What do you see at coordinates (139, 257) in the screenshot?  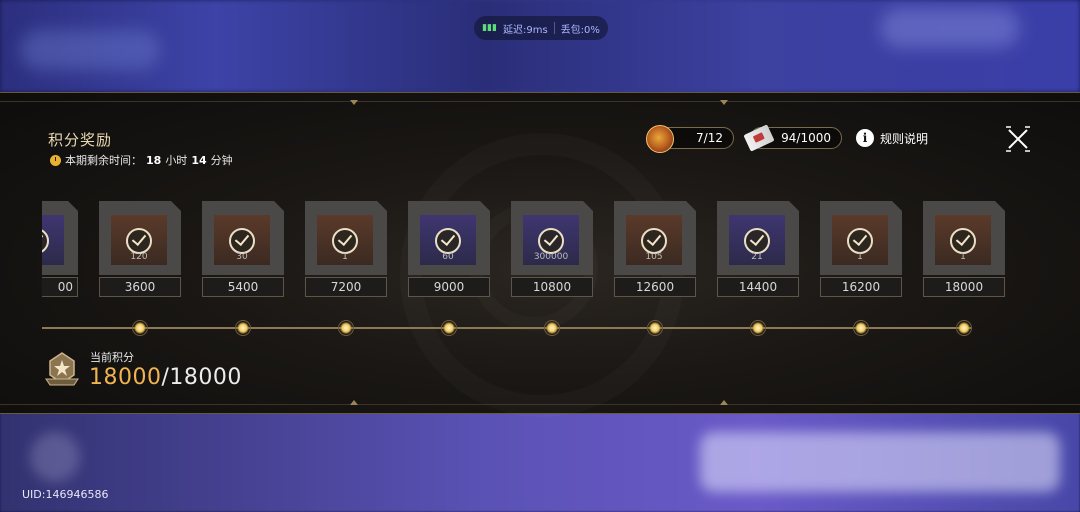 I see `reward-quantity: 120` at bounding box center [139, 257].